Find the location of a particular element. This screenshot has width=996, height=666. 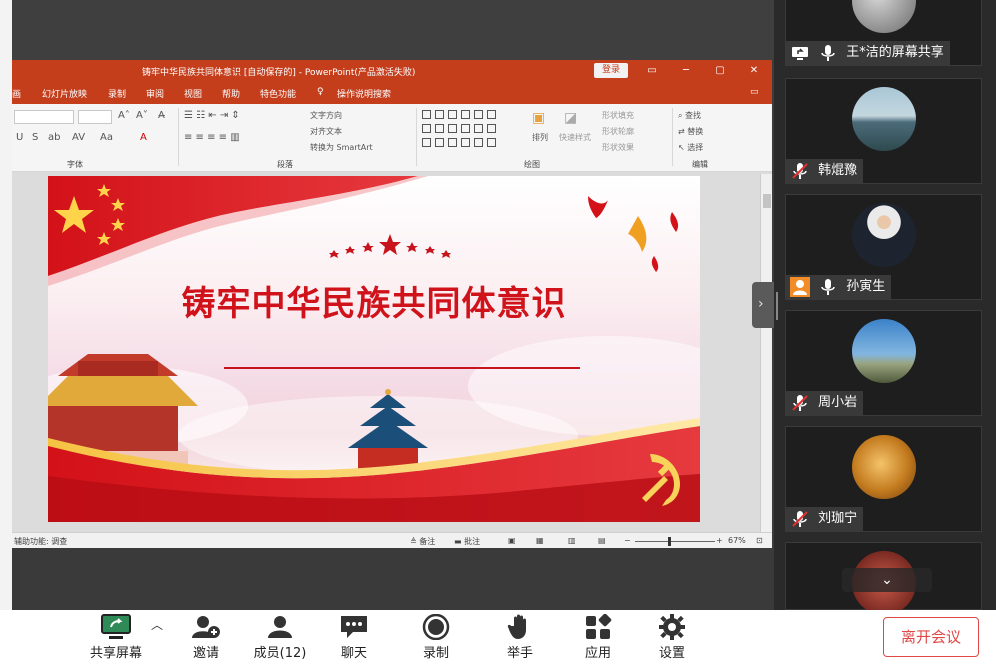

scroll-thumb is located at coordinates (767, 201).